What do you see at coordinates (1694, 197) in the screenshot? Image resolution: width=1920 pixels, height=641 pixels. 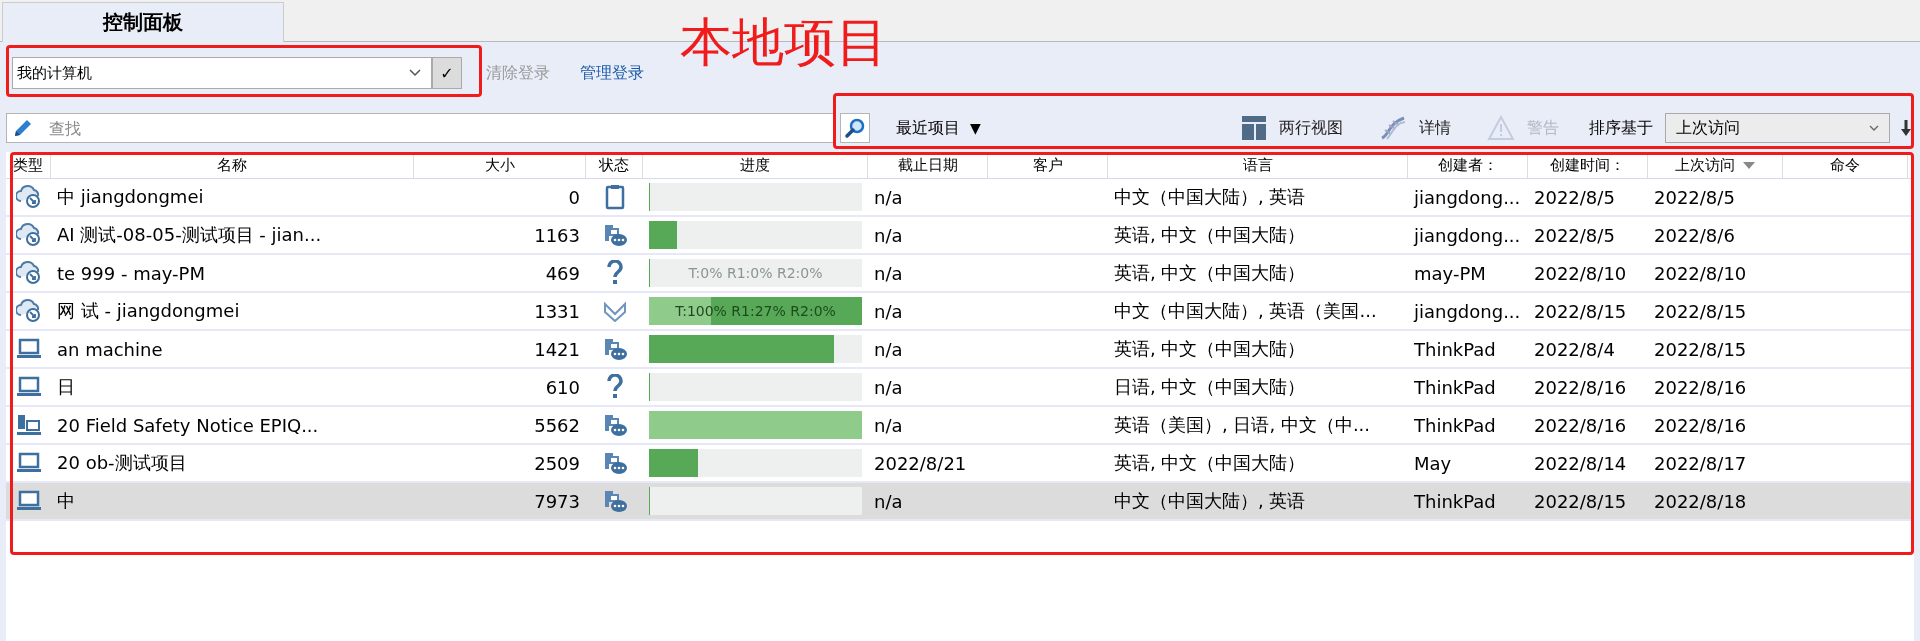 I see `last-access-date: 2022/8/5` at bounding box center [1694, 197].